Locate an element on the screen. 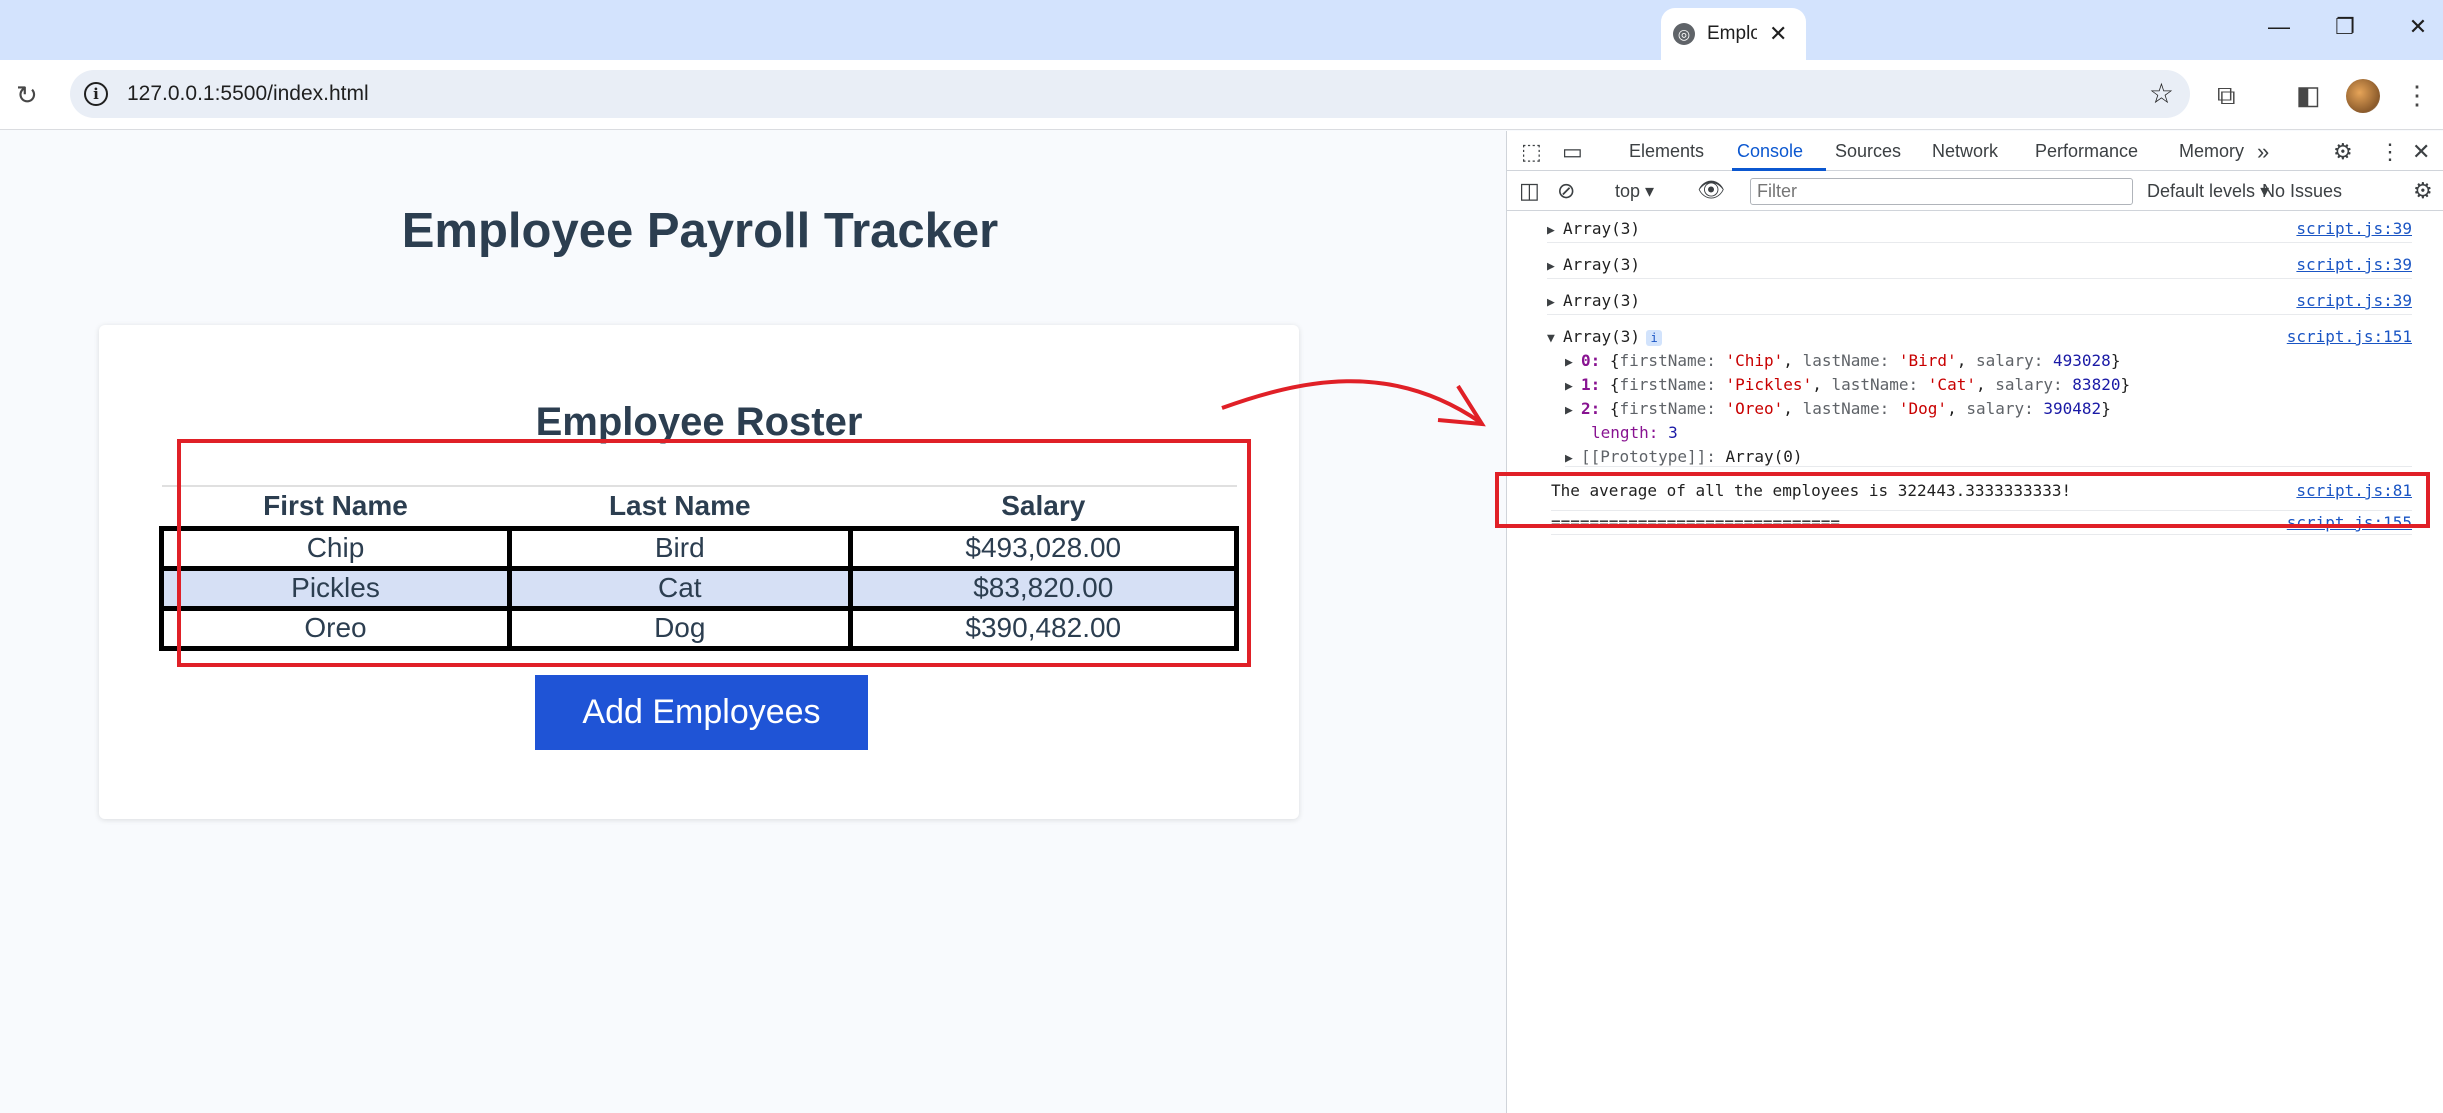 The image size is (2443, 1113). profile-avatar is located at coordinates (2363, 96).